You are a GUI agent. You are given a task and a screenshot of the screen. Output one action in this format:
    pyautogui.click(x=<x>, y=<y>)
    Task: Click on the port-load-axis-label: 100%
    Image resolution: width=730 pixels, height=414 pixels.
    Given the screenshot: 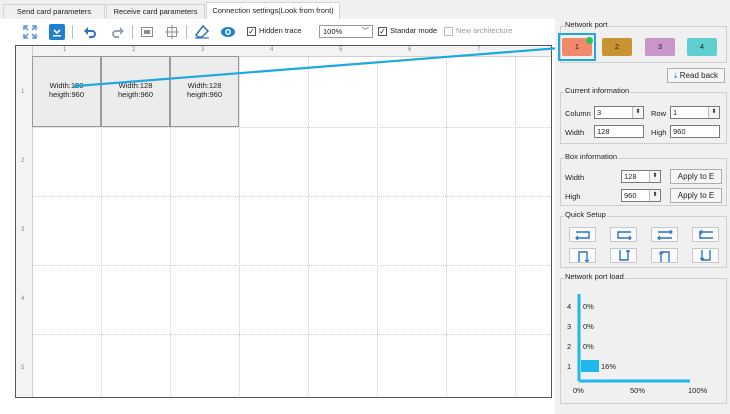 What is the action you would take?
    pyautogui.click(x=698, y=390)
    